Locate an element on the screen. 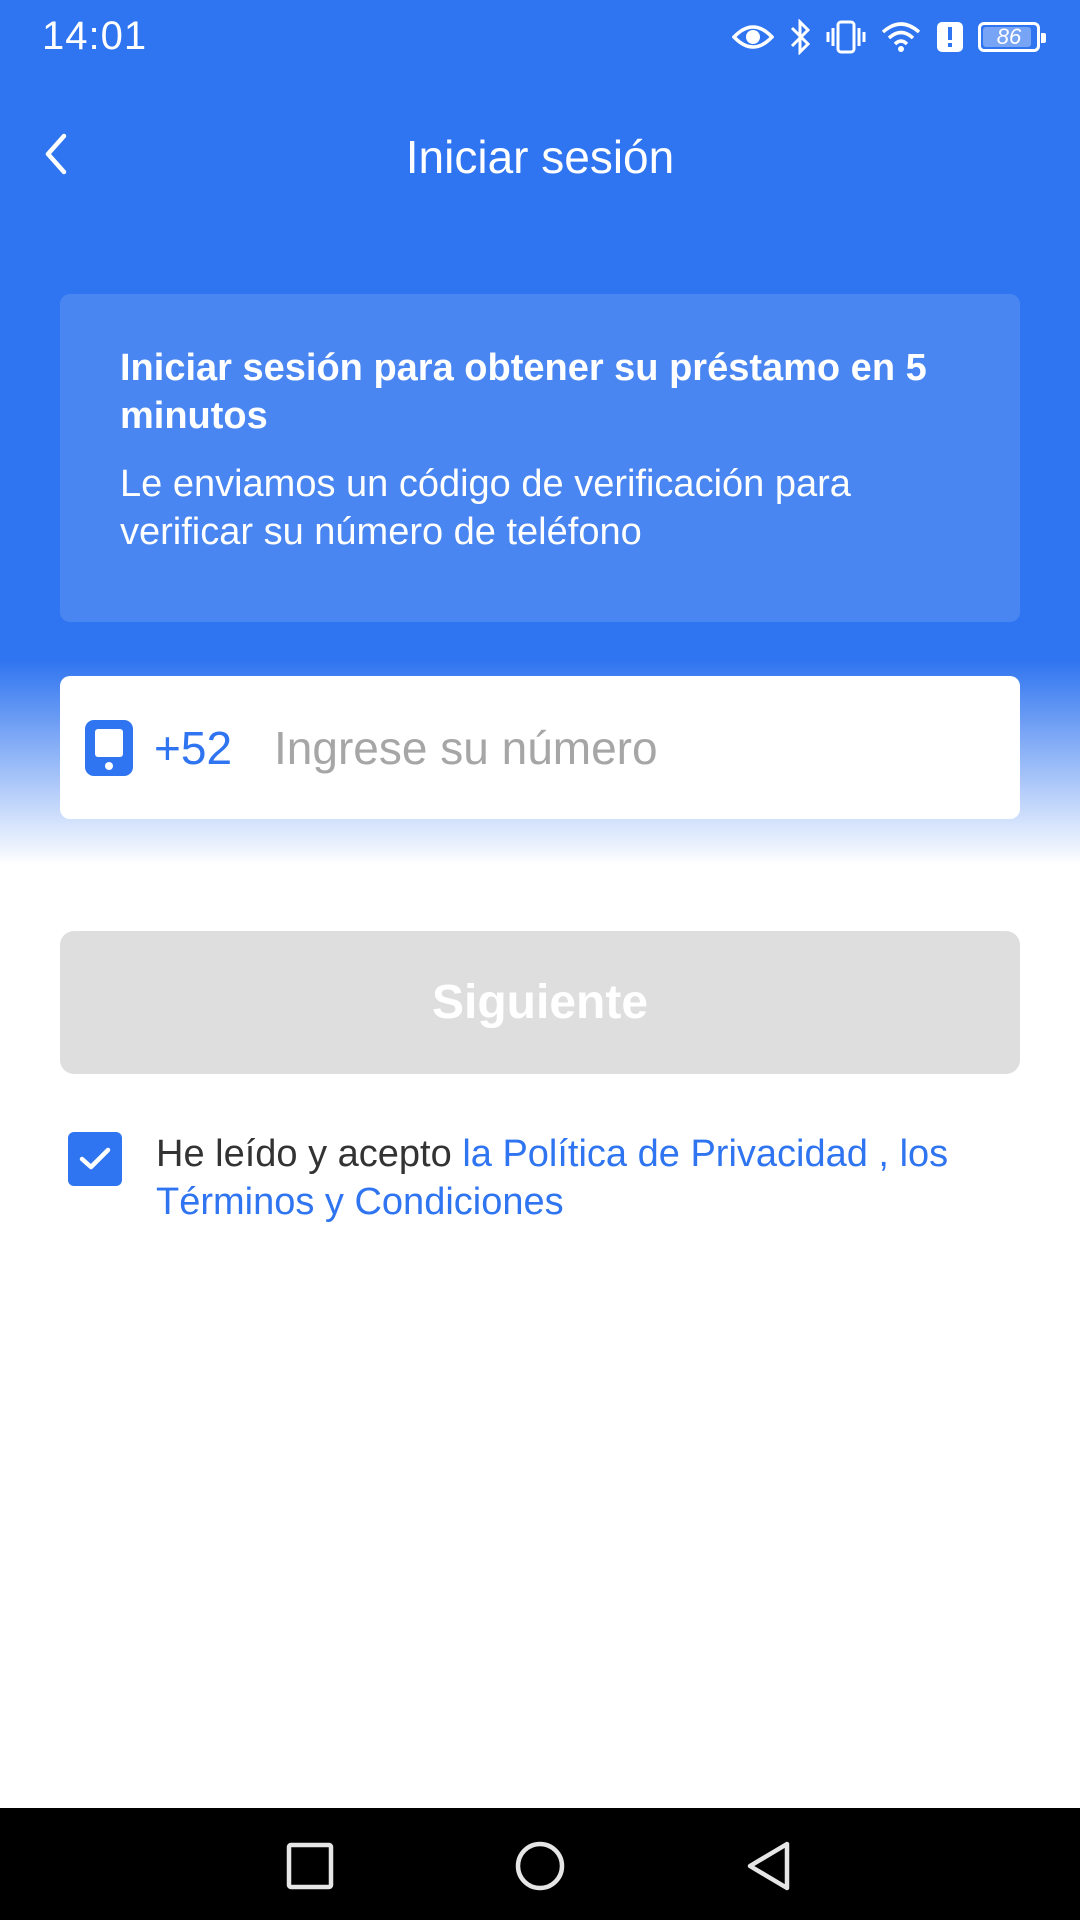 Image resolution: width=1080 pixels, height=1920 pixels. next-button: Siguiente is located at coordinates (540, 1002).